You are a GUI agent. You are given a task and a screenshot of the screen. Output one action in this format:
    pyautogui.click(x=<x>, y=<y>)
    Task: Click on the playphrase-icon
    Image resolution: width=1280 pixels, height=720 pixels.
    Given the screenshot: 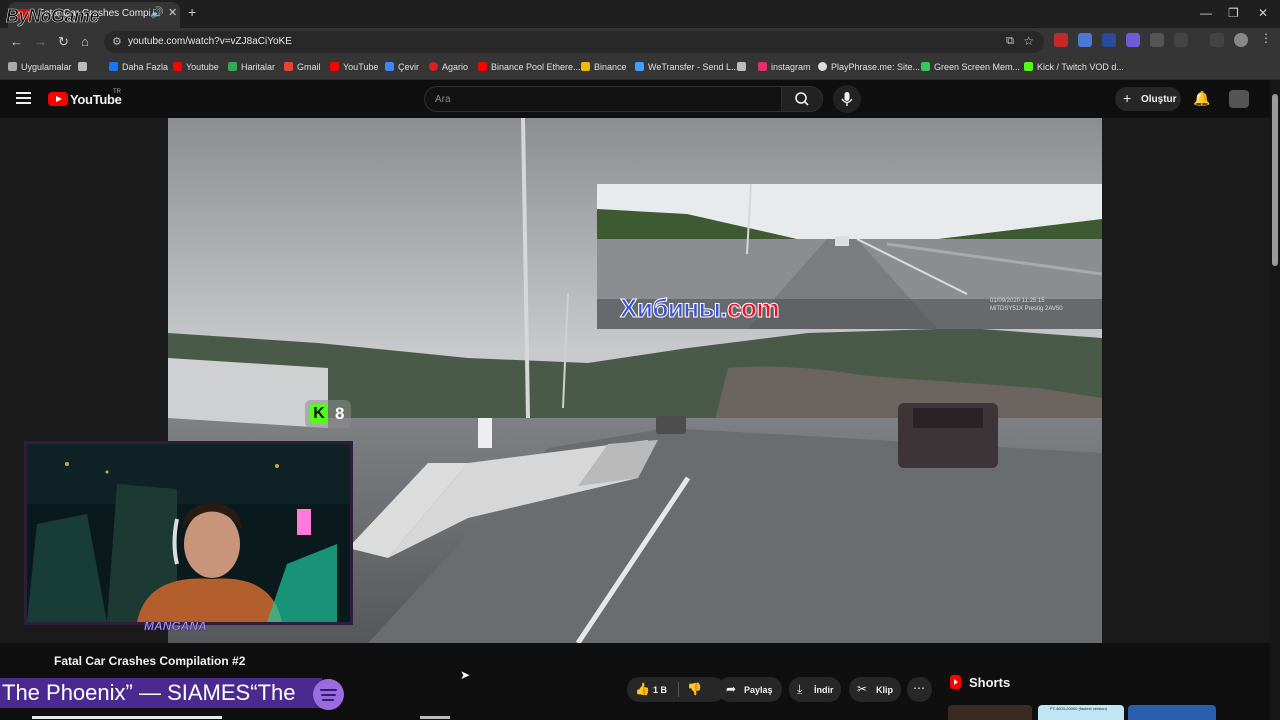 What is the action you would take?
    pyautogui.click(x=822, y=66)
    